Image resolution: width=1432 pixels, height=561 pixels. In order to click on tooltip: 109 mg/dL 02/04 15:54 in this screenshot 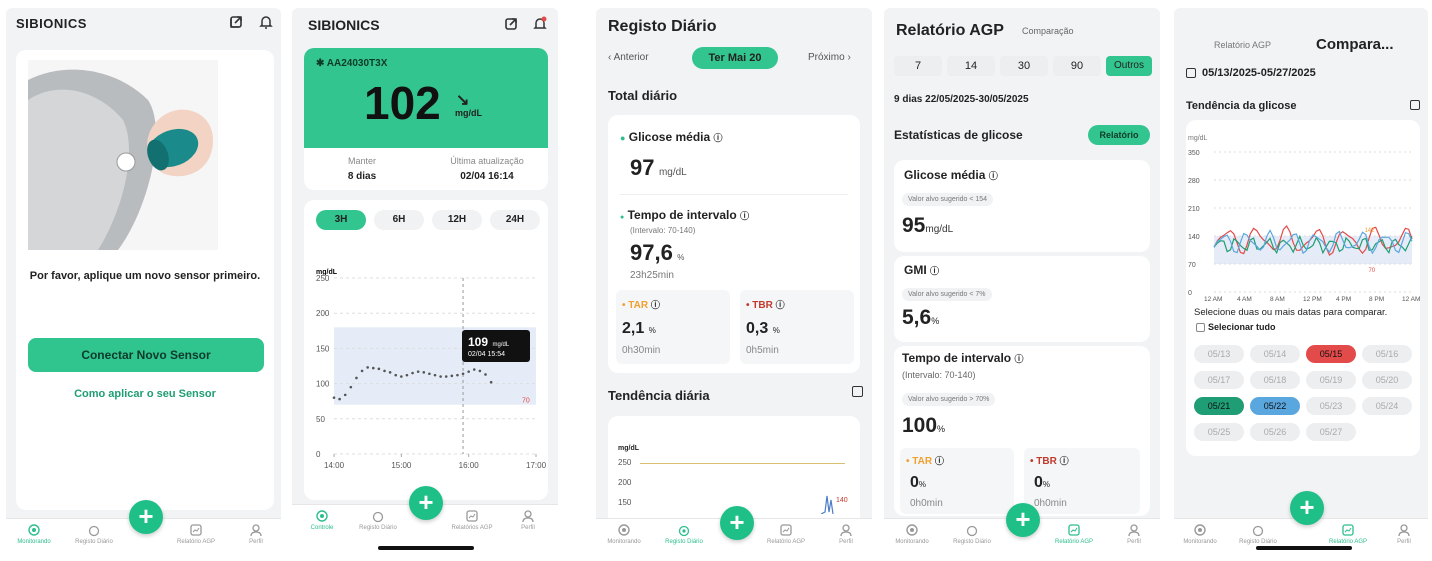, I will do `click(496, 346)`.